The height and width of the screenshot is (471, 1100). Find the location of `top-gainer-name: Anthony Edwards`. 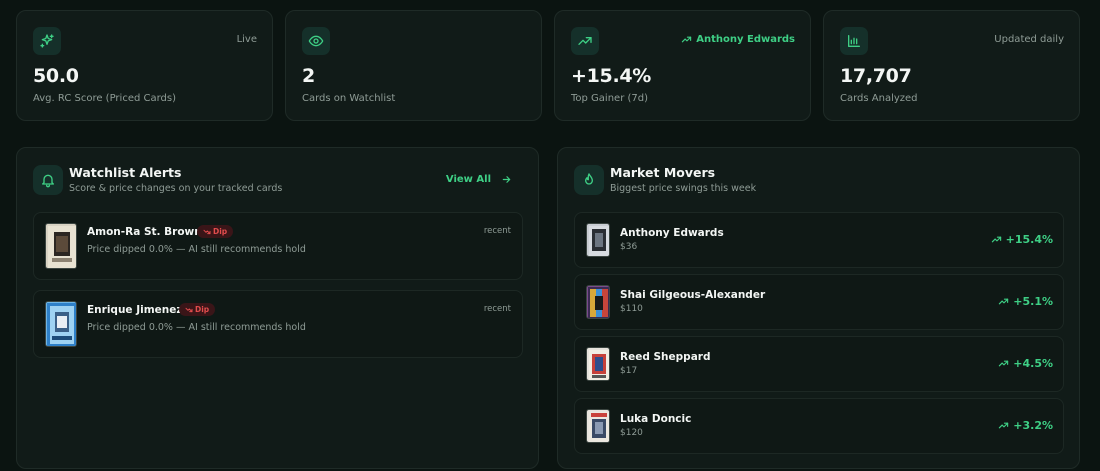

top-gainer-name: Anthony Edwards is located at coordinates (745, 39).